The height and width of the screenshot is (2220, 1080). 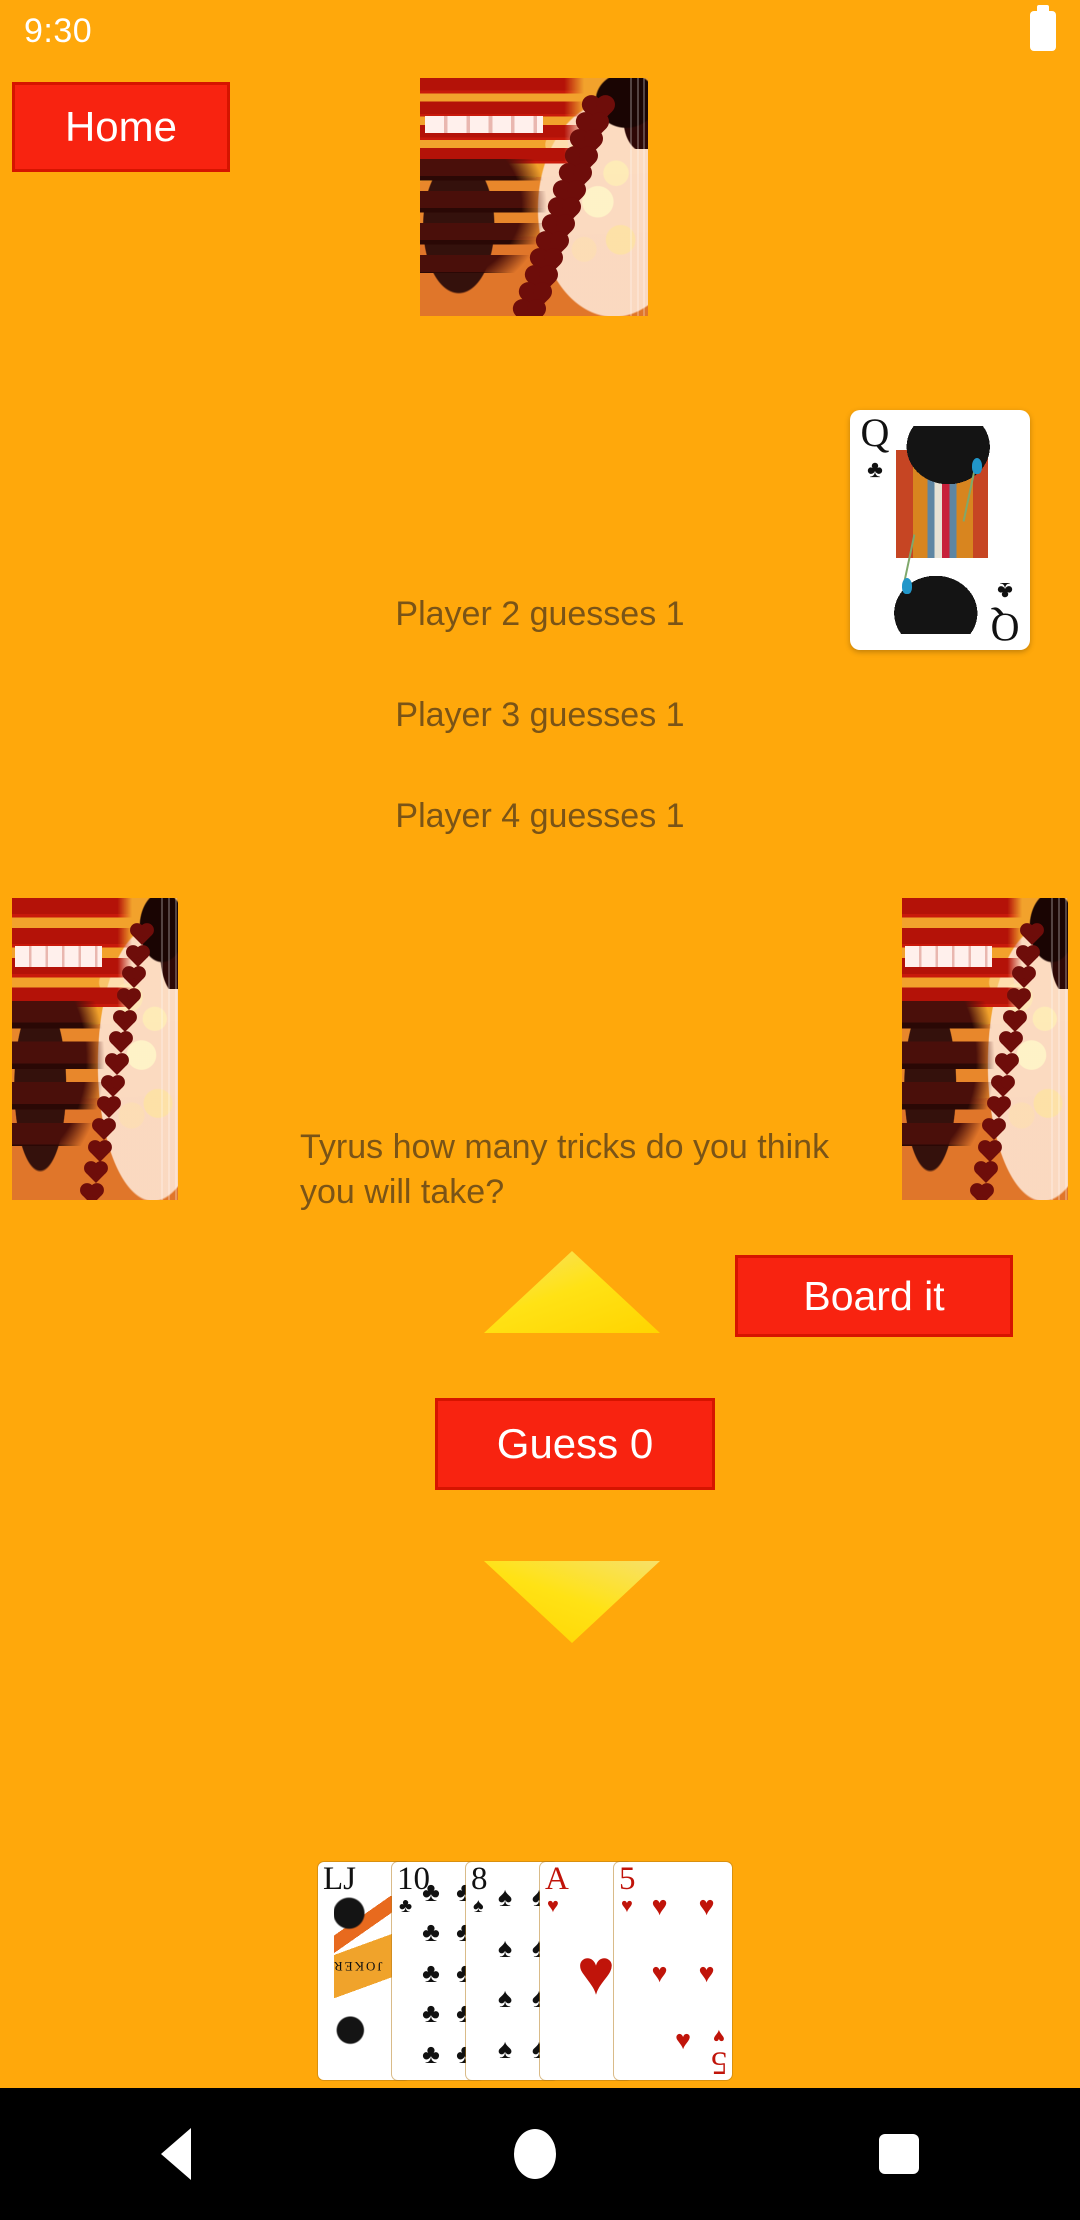 I want to click on hand-card-rank: 5, so click(x=627, y=1879).